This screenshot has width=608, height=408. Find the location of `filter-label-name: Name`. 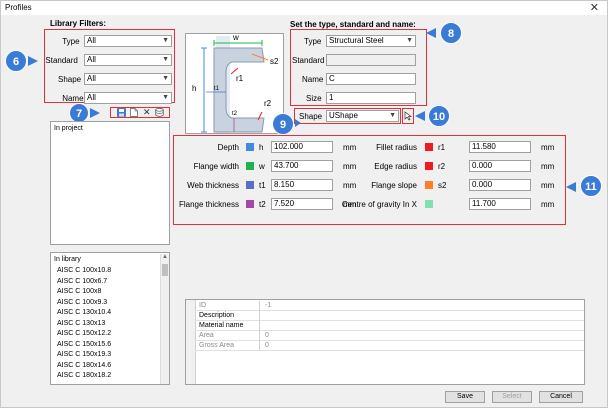

filter-label-name: Name is located at coordinates (73, 98).